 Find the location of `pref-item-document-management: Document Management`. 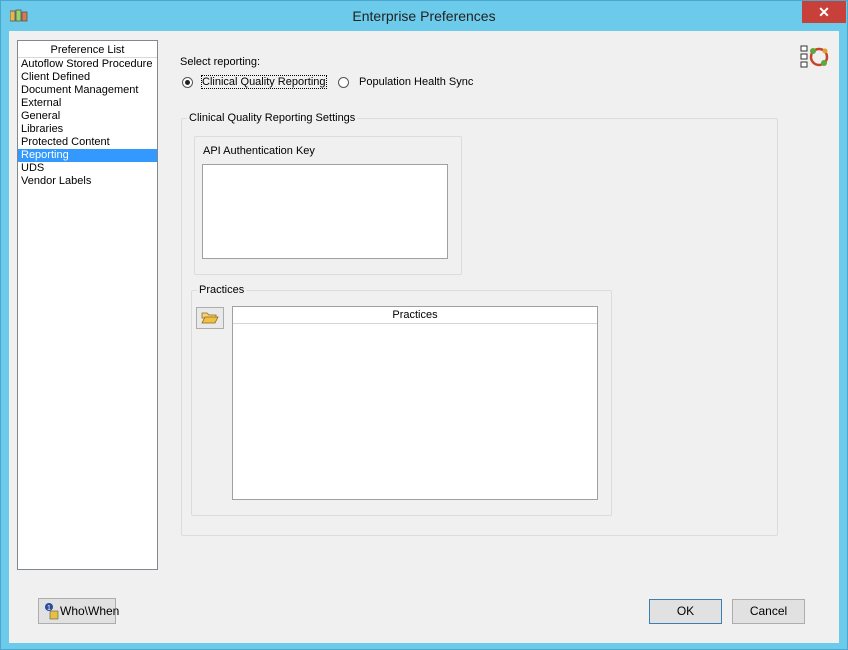

pref-item-document-management: Document Management is located at coordinates (87, 90).